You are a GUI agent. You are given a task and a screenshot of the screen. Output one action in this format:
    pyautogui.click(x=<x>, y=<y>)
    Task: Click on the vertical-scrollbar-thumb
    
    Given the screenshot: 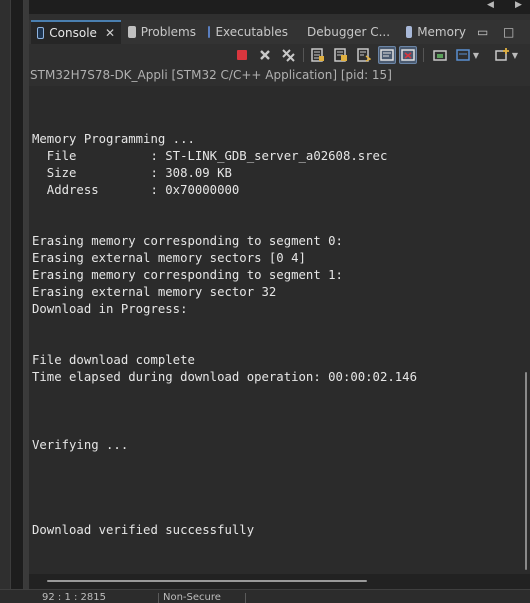 What is the action you would take?
    pyautogui.click(x=526, y=471)
    